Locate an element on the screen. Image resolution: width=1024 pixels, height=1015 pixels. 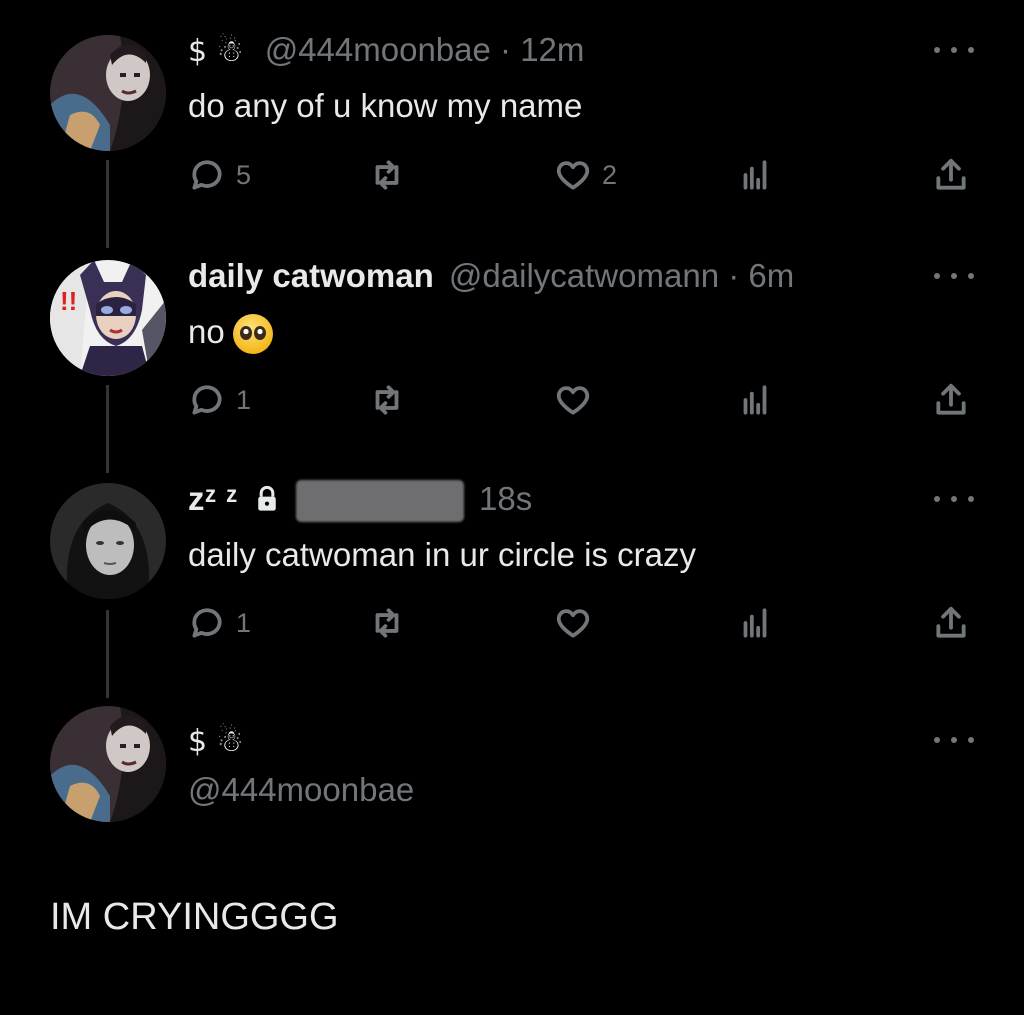
pleading-face-icon is located at coordinates (252, 334).